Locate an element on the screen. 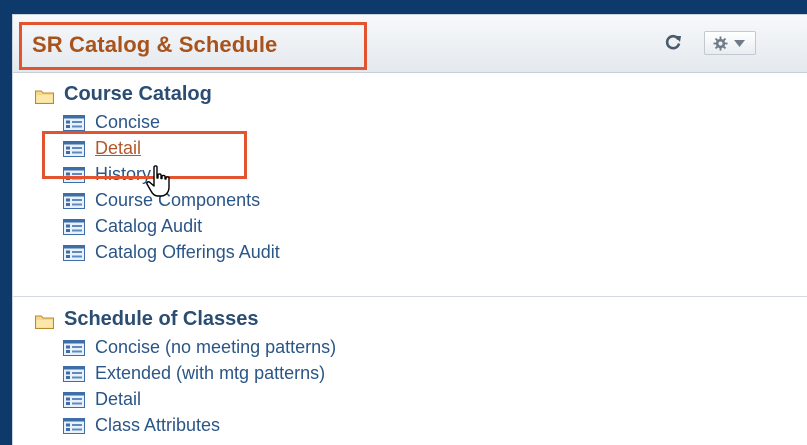 The image size is (807, 445). menu-item-label: Detail is located at coordinates (118, 399).